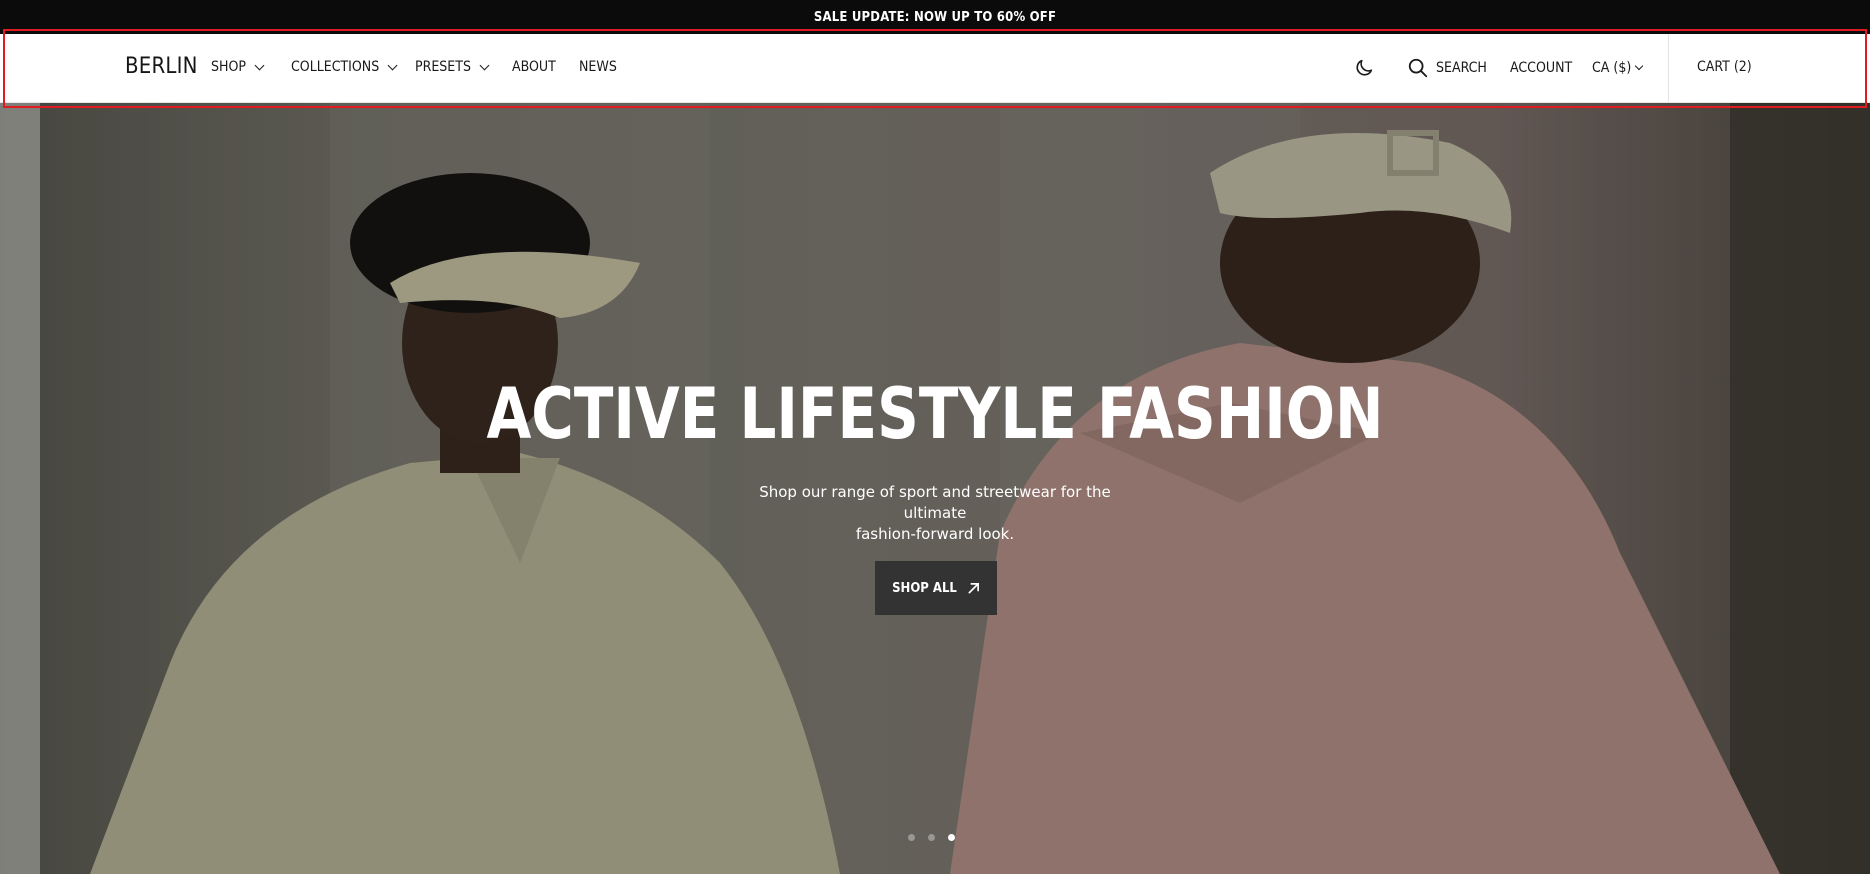 This screenshot has height=874, width=1870. I want to click on announcement-bar: SALE UPDATE: NOW UP TO 60% OFF, so click(935, 17).